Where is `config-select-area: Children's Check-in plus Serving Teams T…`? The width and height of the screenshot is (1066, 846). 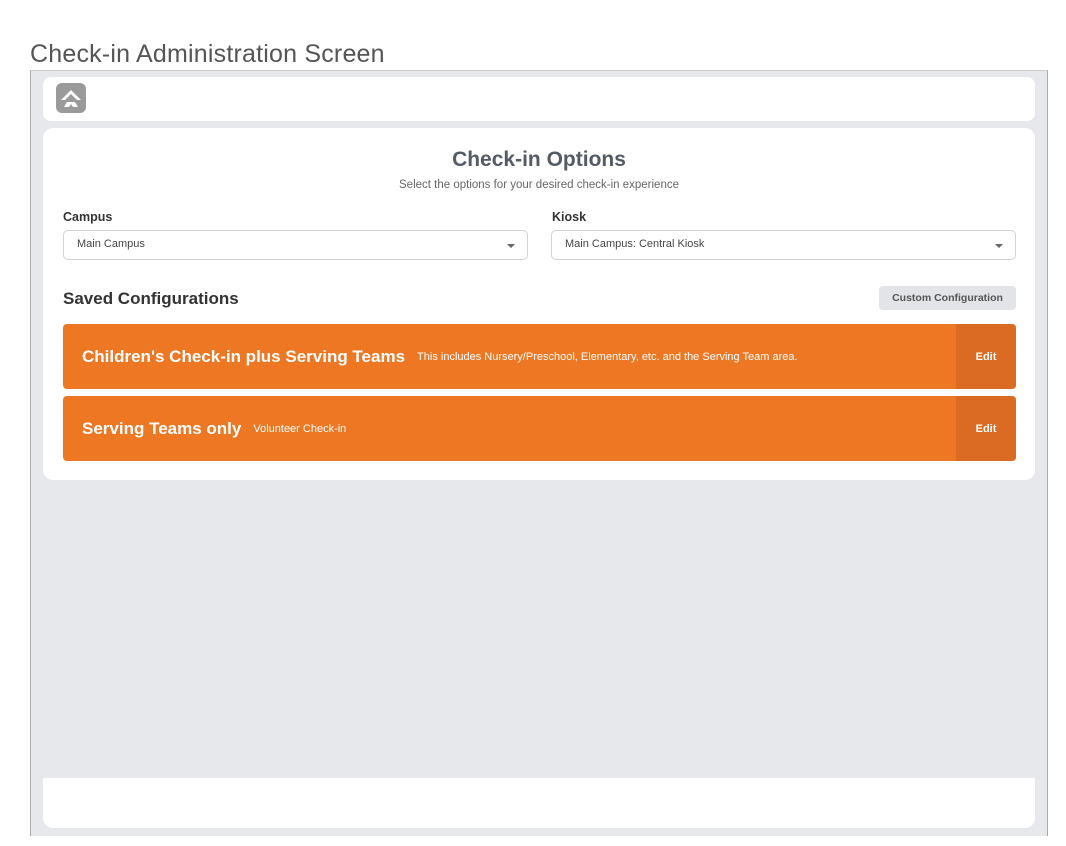
config-select-area: Children's Check-in plus Serving Teams T… is located at coordinates (509, 356).